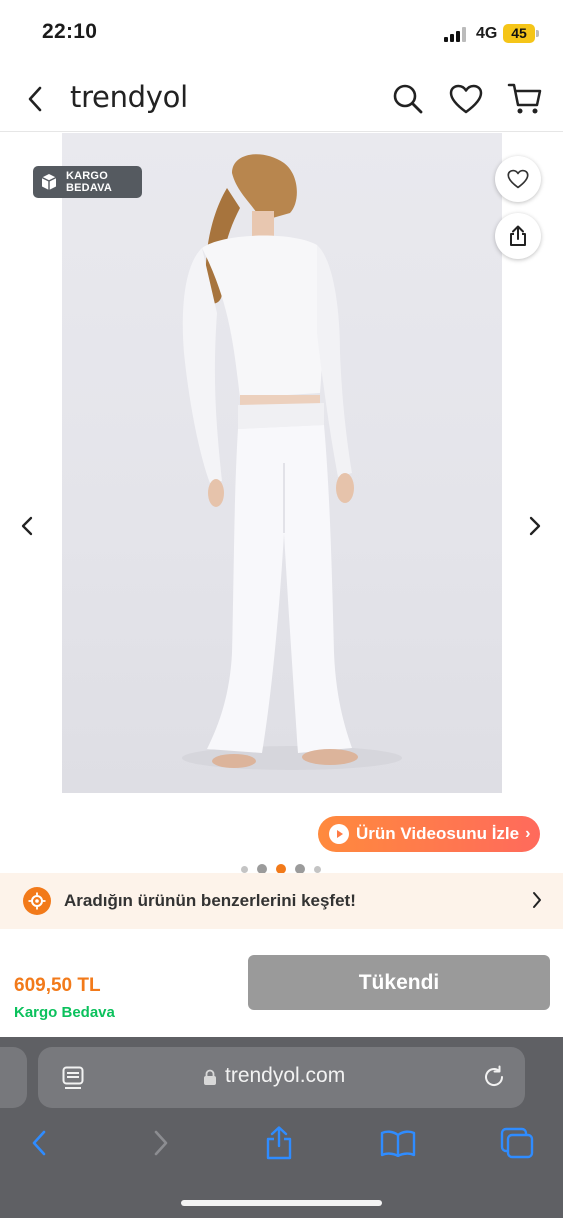 This screenshot has height=1218, width=563. What do you see at coordinates (64, 1012) in the screenshot?
I see `free-shipping-label: Kargo Bedava` at bounding box center [64, 1012].